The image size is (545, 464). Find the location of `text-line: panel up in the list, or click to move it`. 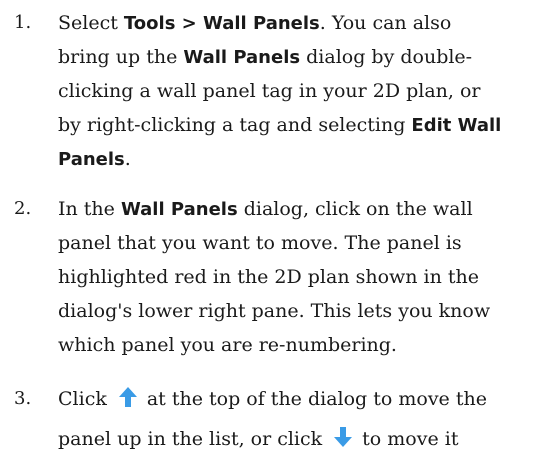

text-line: panel up in the list, or click to move it is located at coordinates (258, 439).